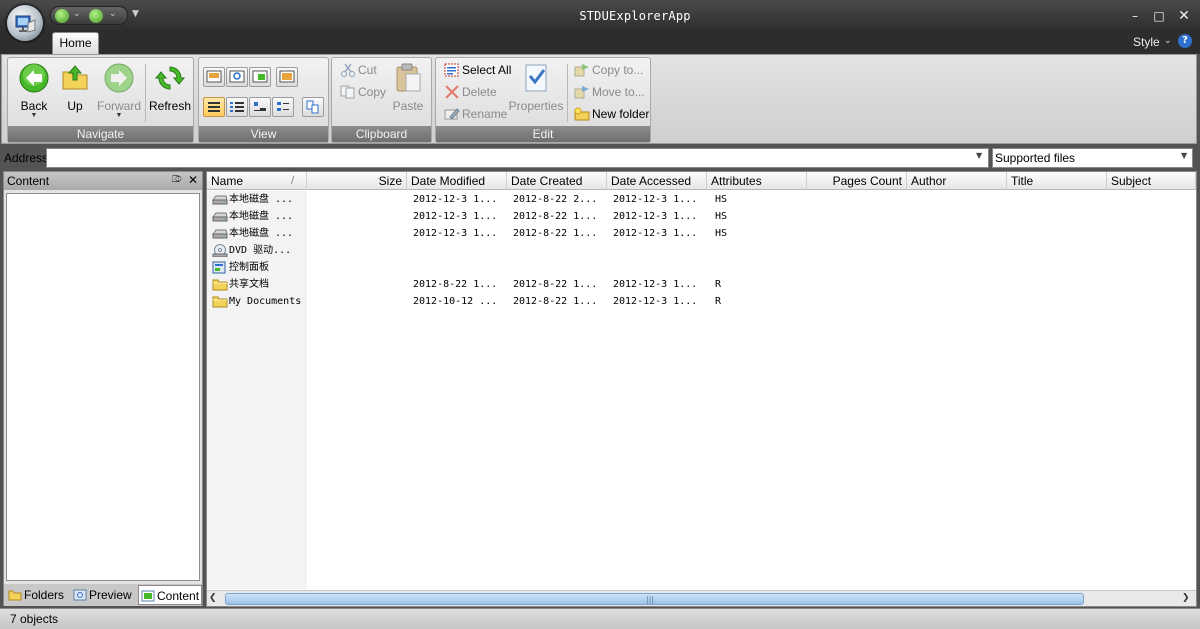 This screenshot has height=629, width=1200. I want to click on status-bar: 7 objects, so click(600, 618).